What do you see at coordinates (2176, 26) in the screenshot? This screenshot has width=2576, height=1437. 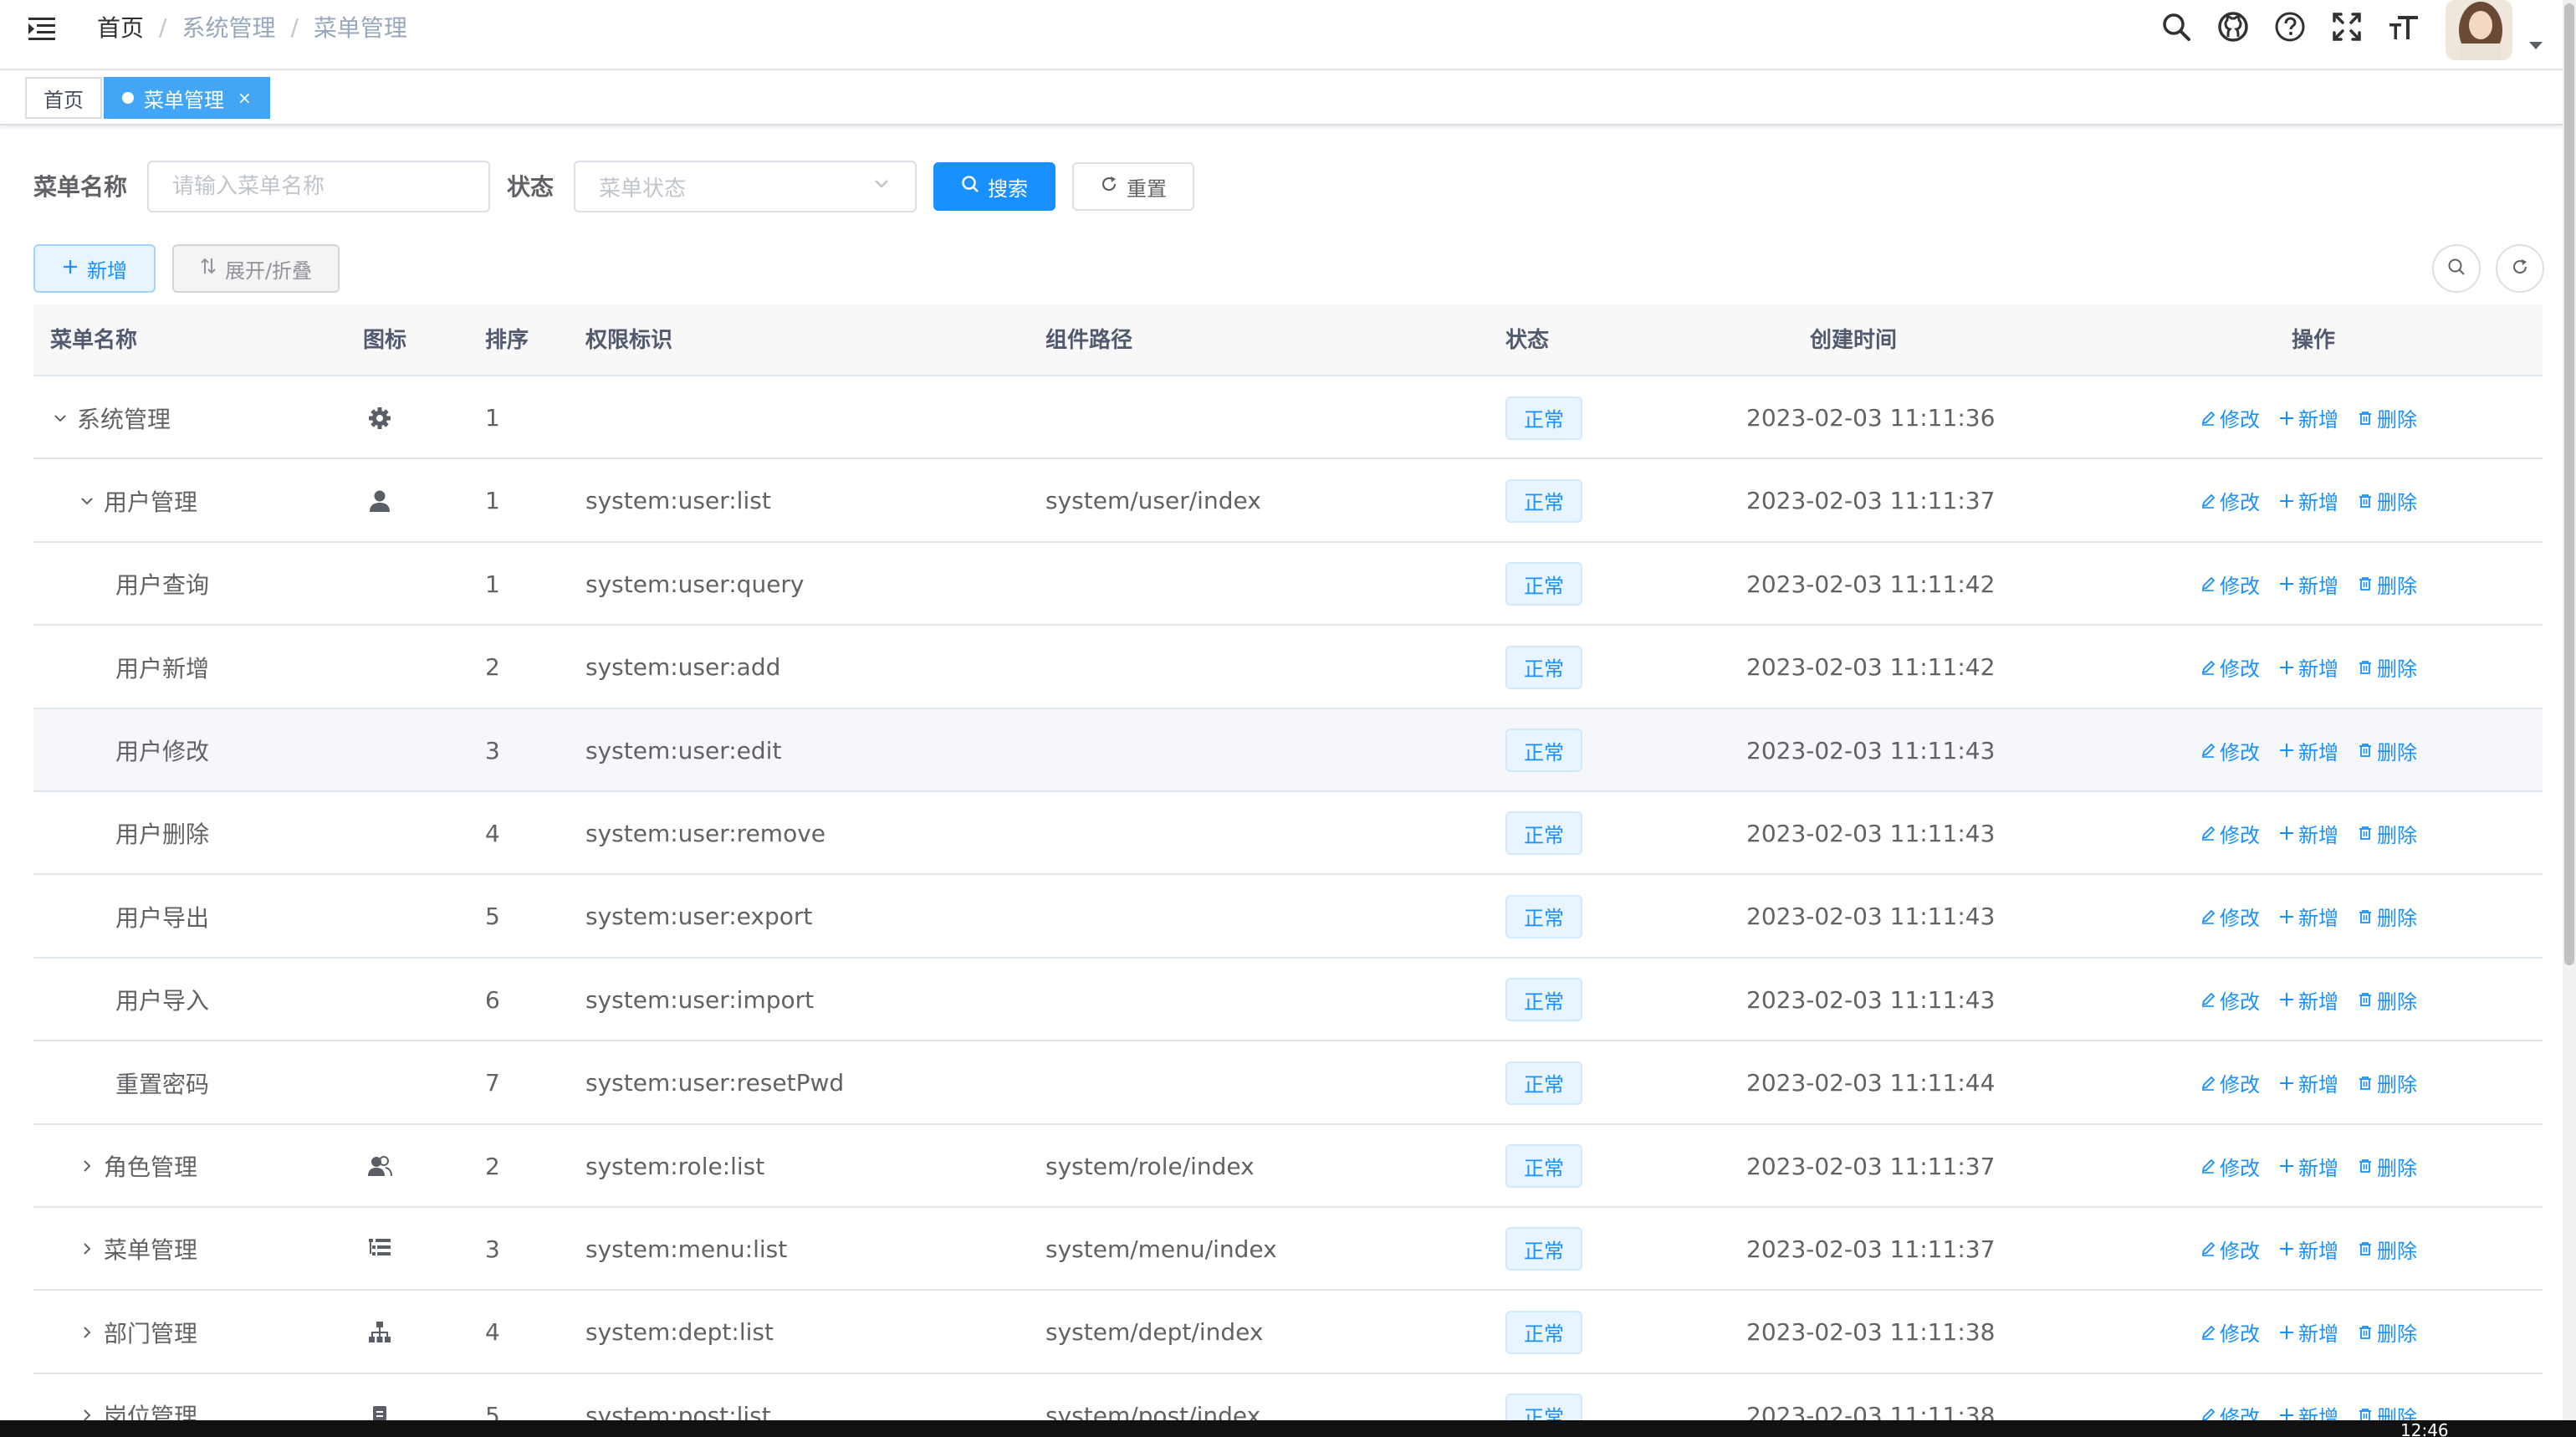 I see `search-icon` at bounding box center [2176, 26].